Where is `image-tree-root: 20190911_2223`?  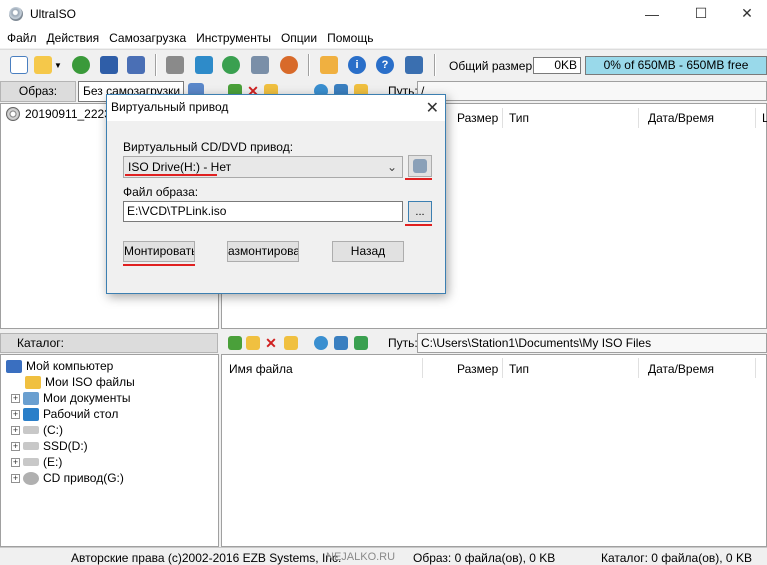 image-tree-root: 20190911_2223 is located at coordinates (58, 114).